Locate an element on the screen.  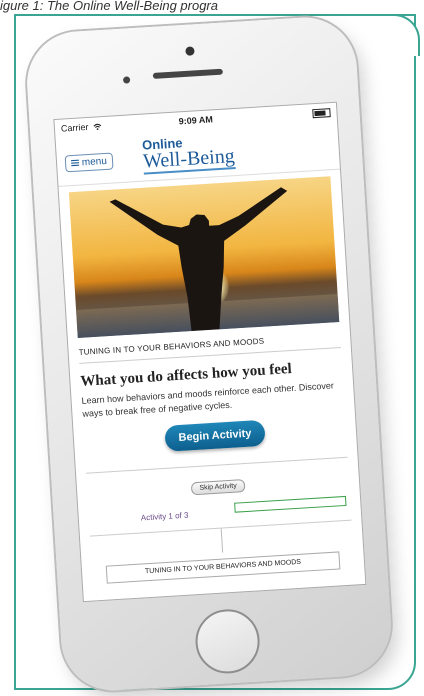
progress-text: Activity 1 of 3 is located at coordinates (164, 516).